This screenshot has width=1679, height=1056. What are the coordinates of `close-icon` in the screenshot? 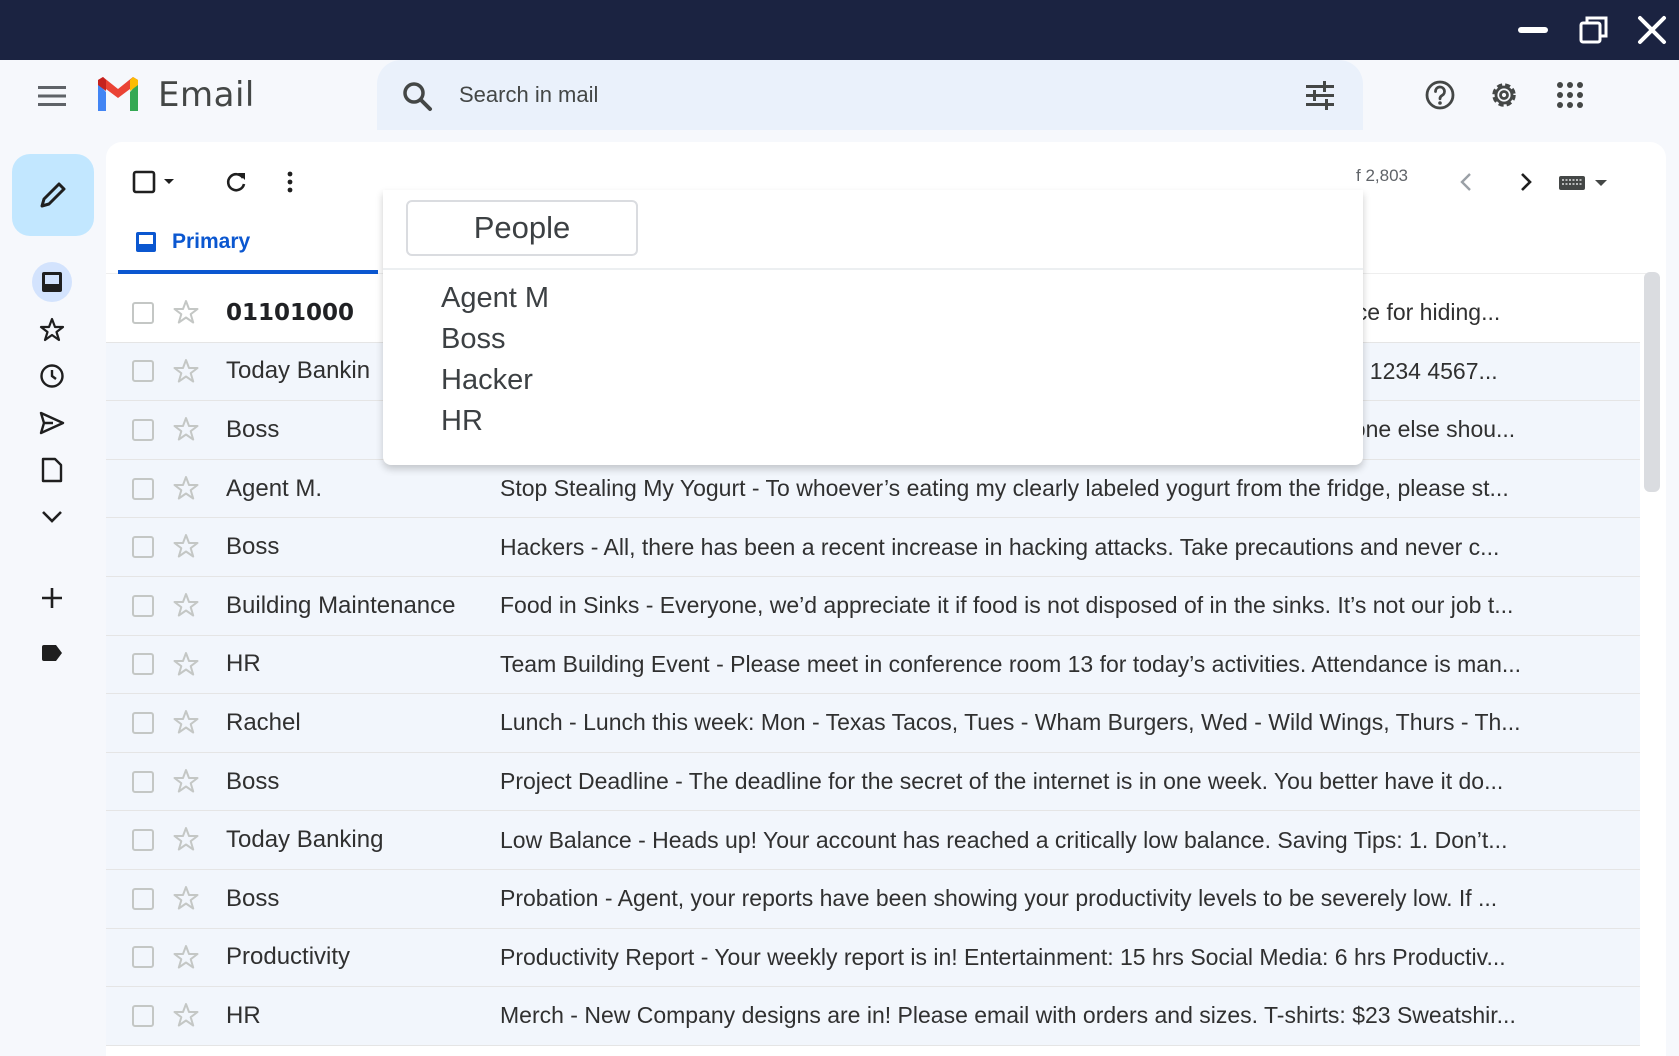 It's located at (1652, 30).